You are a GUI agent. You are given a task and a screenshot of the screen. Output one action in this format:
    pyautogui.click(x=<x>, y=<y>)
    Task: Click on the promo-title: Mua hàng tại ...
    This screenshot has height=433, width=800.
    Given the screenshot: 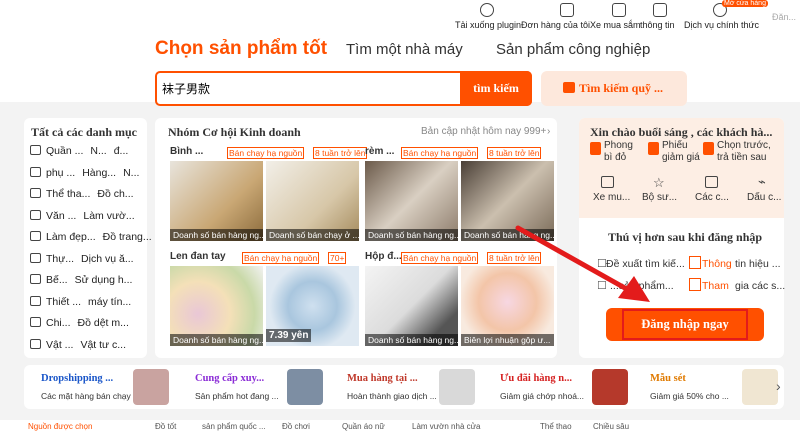 What is the action you would take?
    pyautogui.click(x=382, y=378)
    